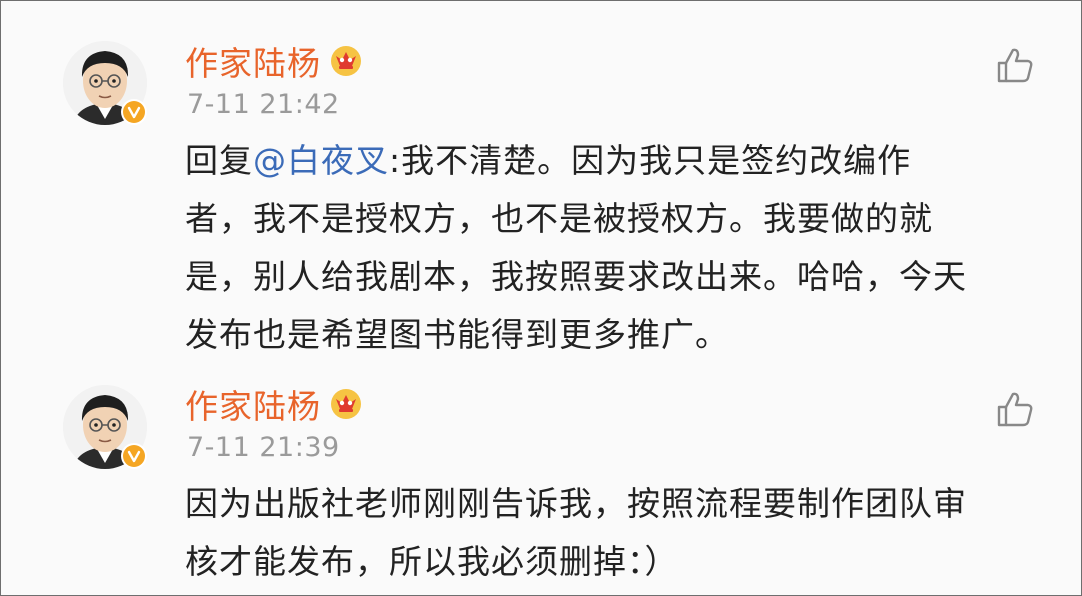  I want to click on text-line: :我不清楚。因为我只是签约改编作, so click(650, 160).